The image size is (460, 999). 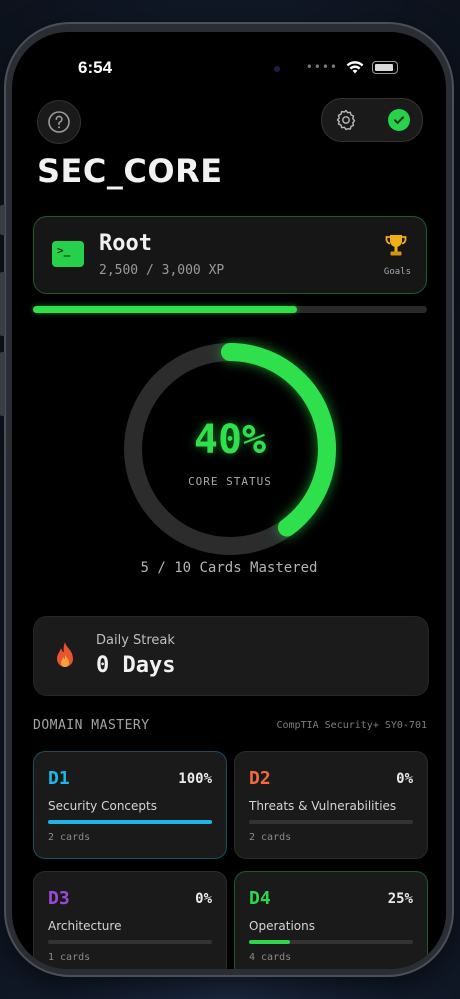 I want to click on status-bar: 6:54 ••••, so click(x=229, y=67).